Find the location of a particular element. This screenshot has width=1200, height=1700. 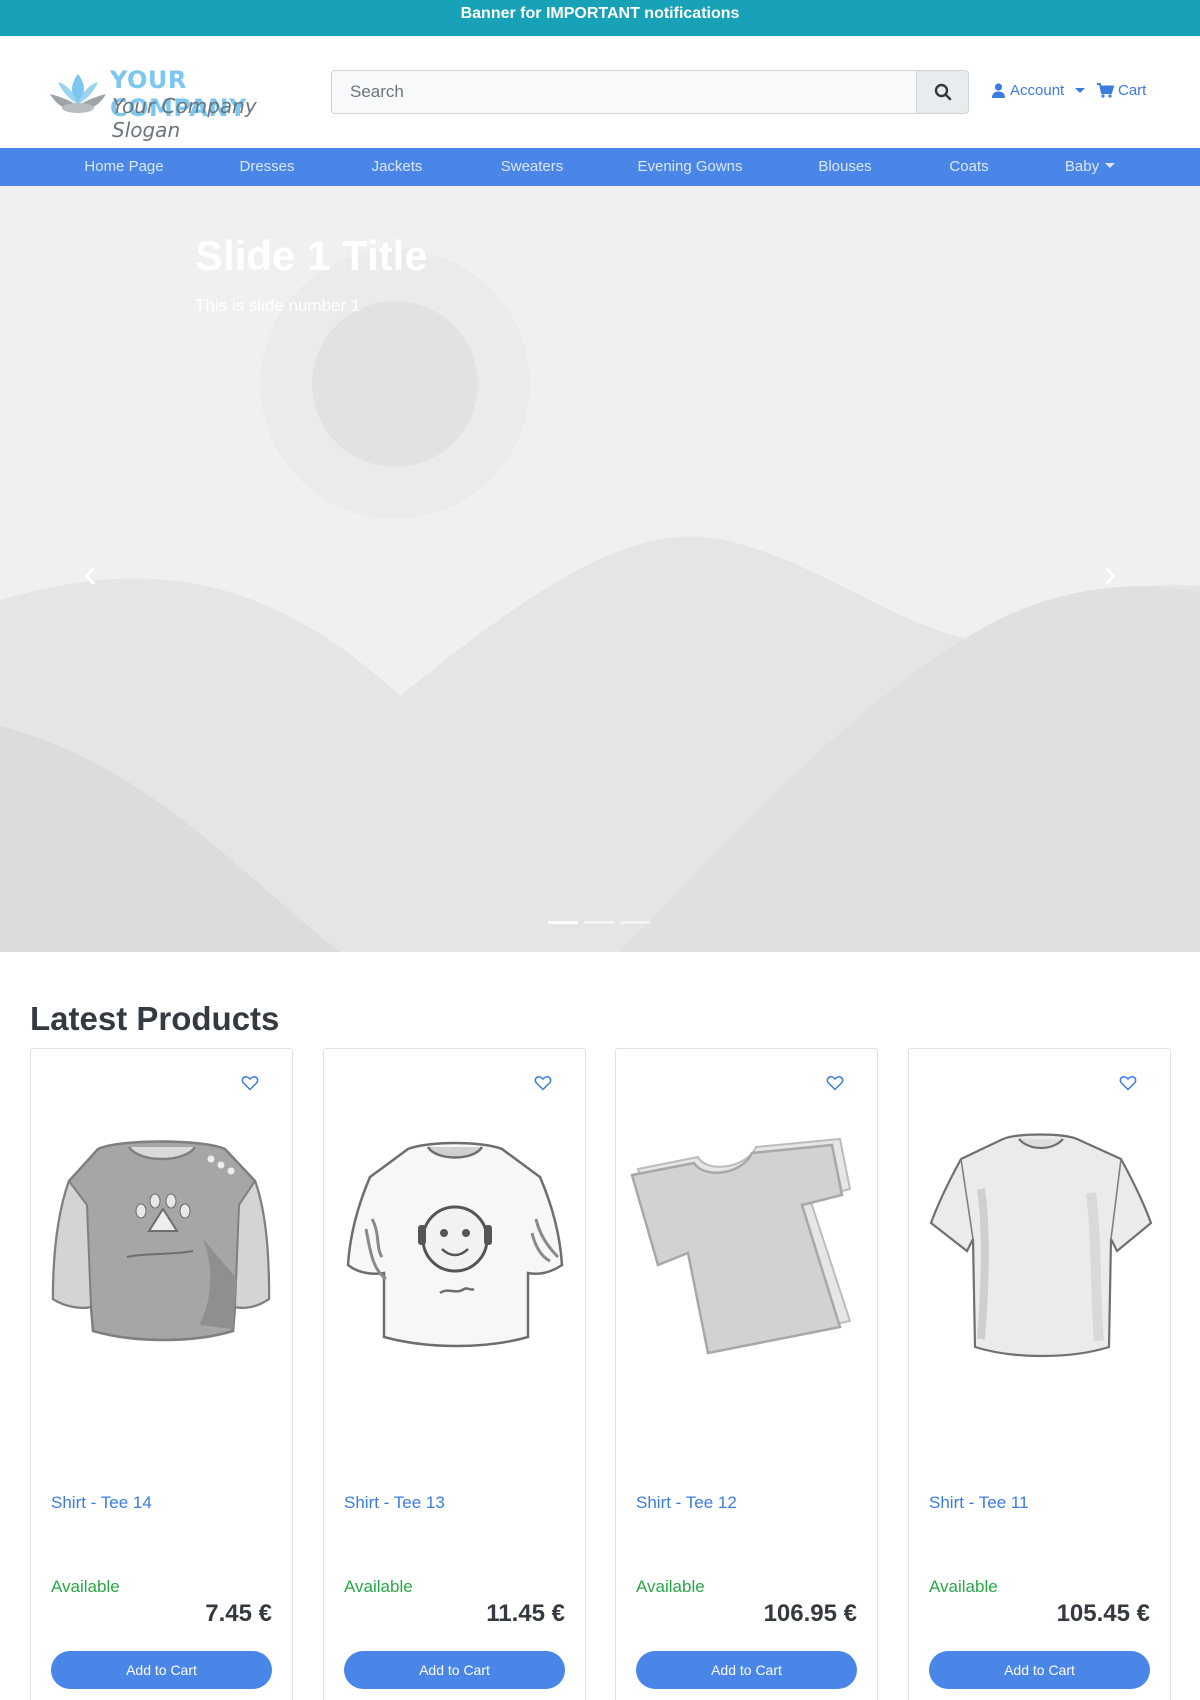

nav-item-label: Baby is located at coordinates (1082, 166).